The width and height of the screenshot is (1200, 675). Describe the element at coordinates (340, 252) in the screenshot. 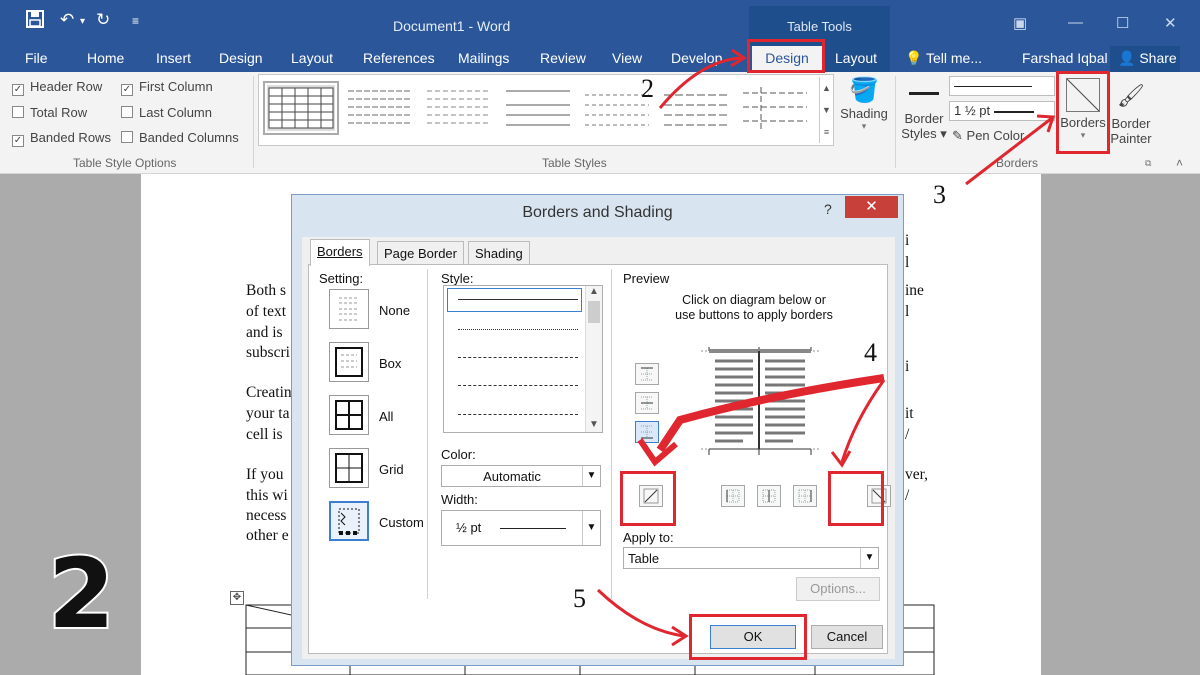

I see `tab-borders: Borders` at that location.